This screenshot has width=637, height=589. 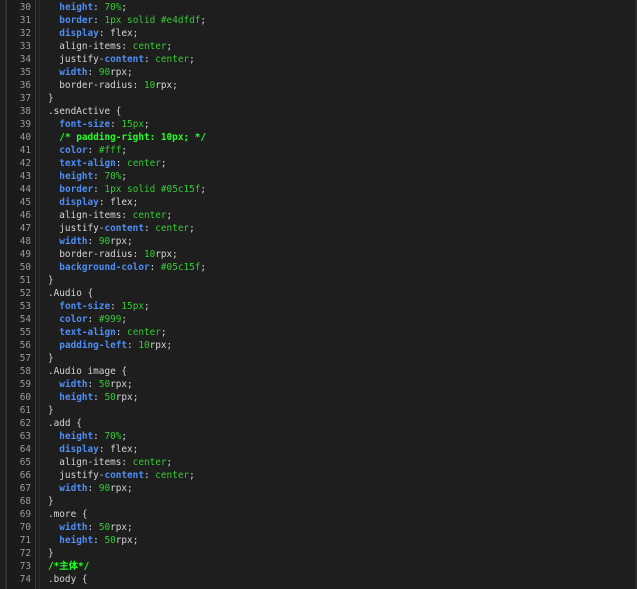 I want to click on code-text: .Audio {, so click(x=70, y=293).